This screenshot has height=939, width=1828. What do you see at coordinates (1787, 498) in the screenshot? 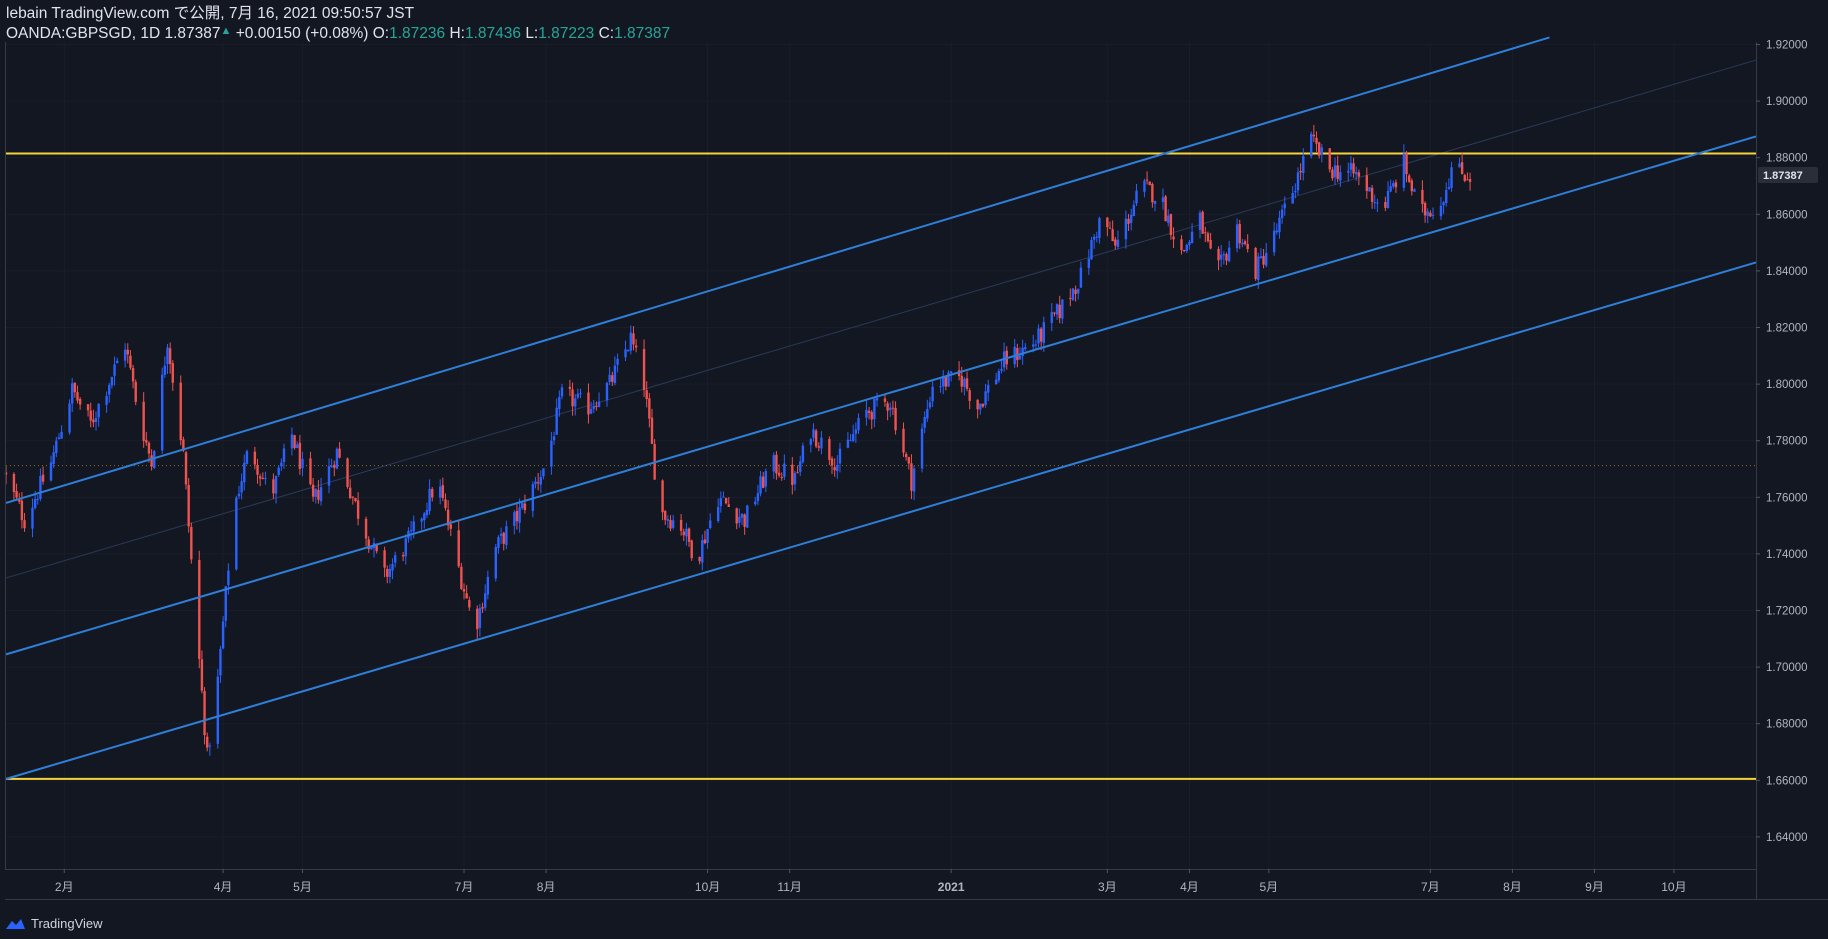
I see `y-tick-label: 1.76000` at bounding box center [1787, 498].